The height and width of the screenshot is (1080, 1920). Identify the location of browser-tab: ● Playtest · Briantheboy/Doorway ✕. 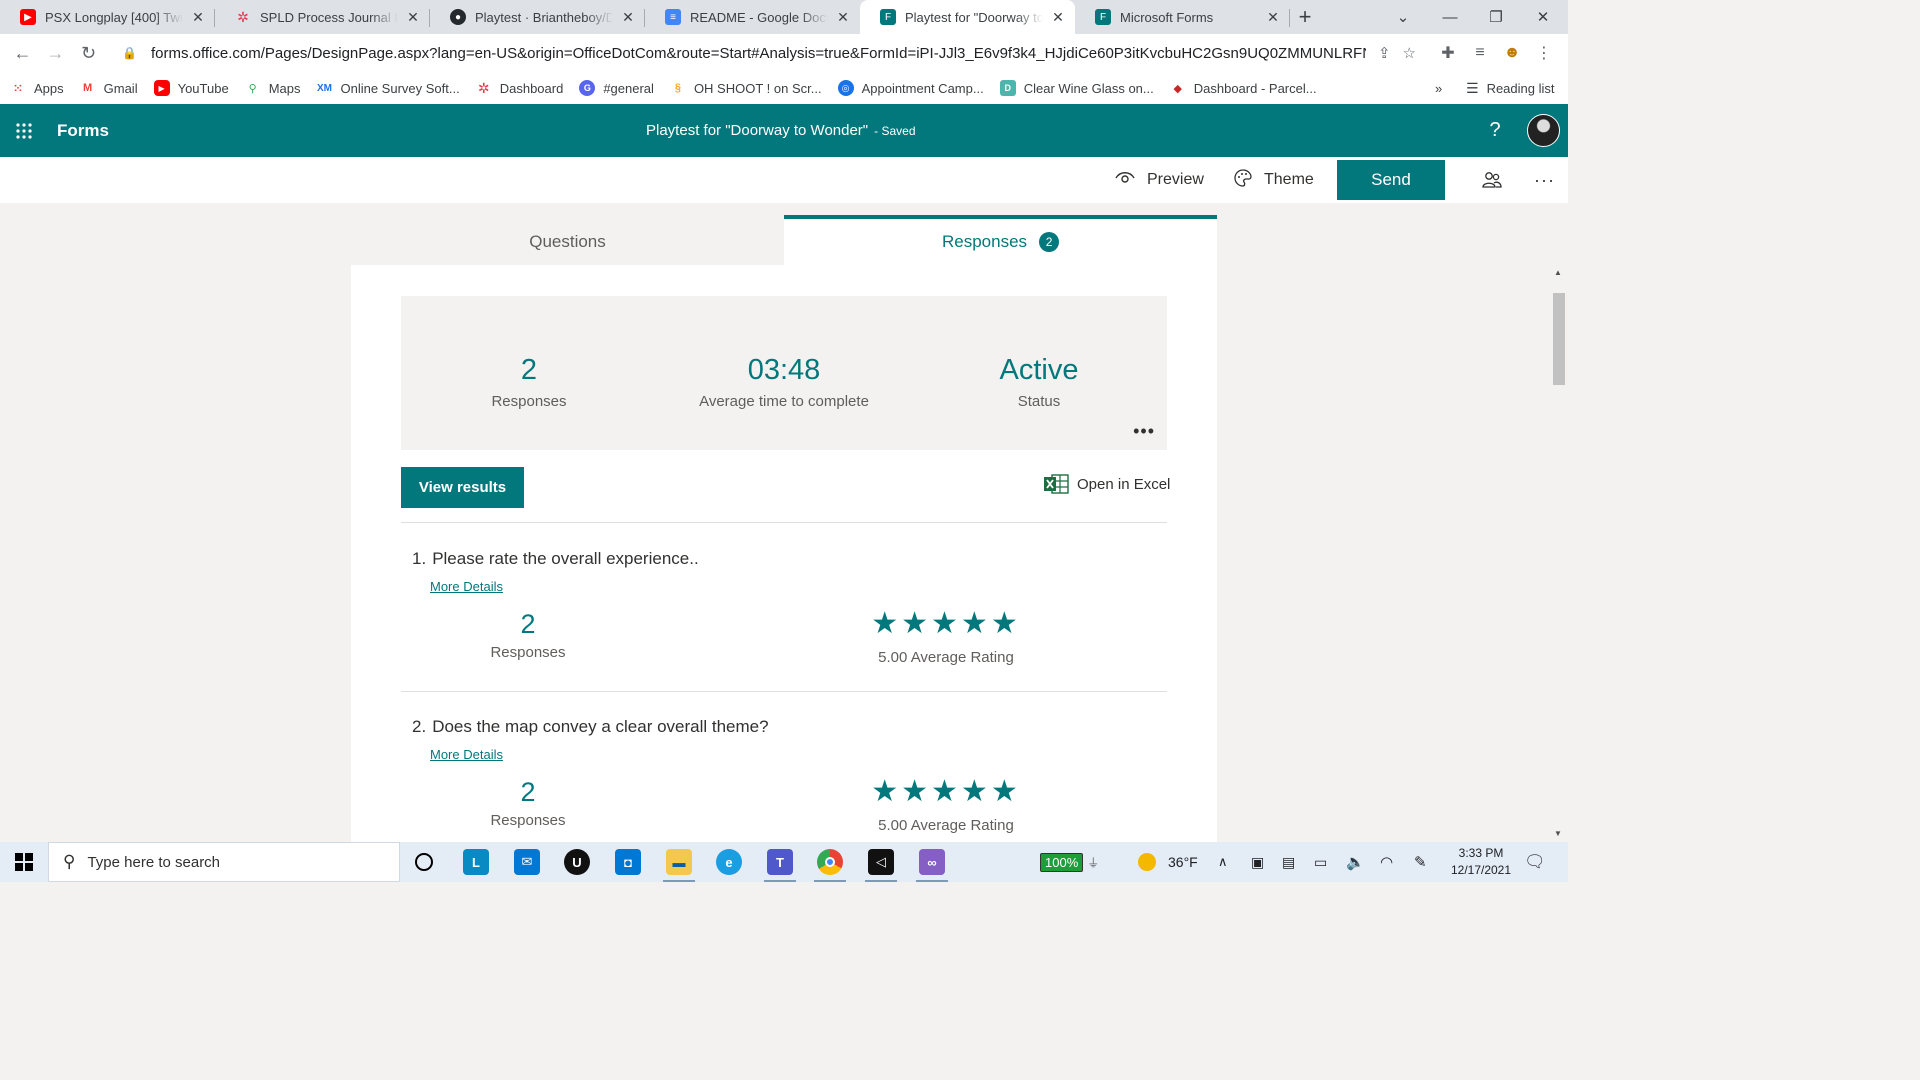
(537, 17).